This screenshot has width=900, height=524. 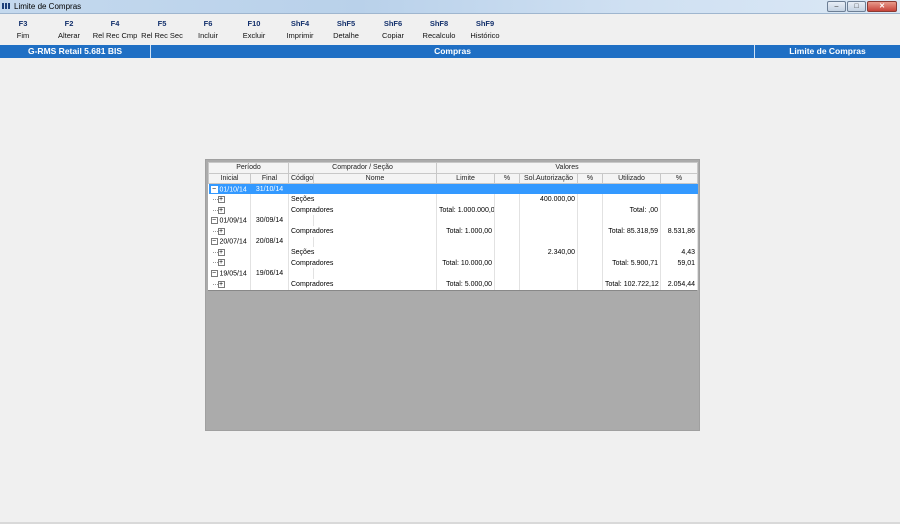 I want to click on child-row: + Seções 2.340,00 4,43, so click(x=453, y=252).